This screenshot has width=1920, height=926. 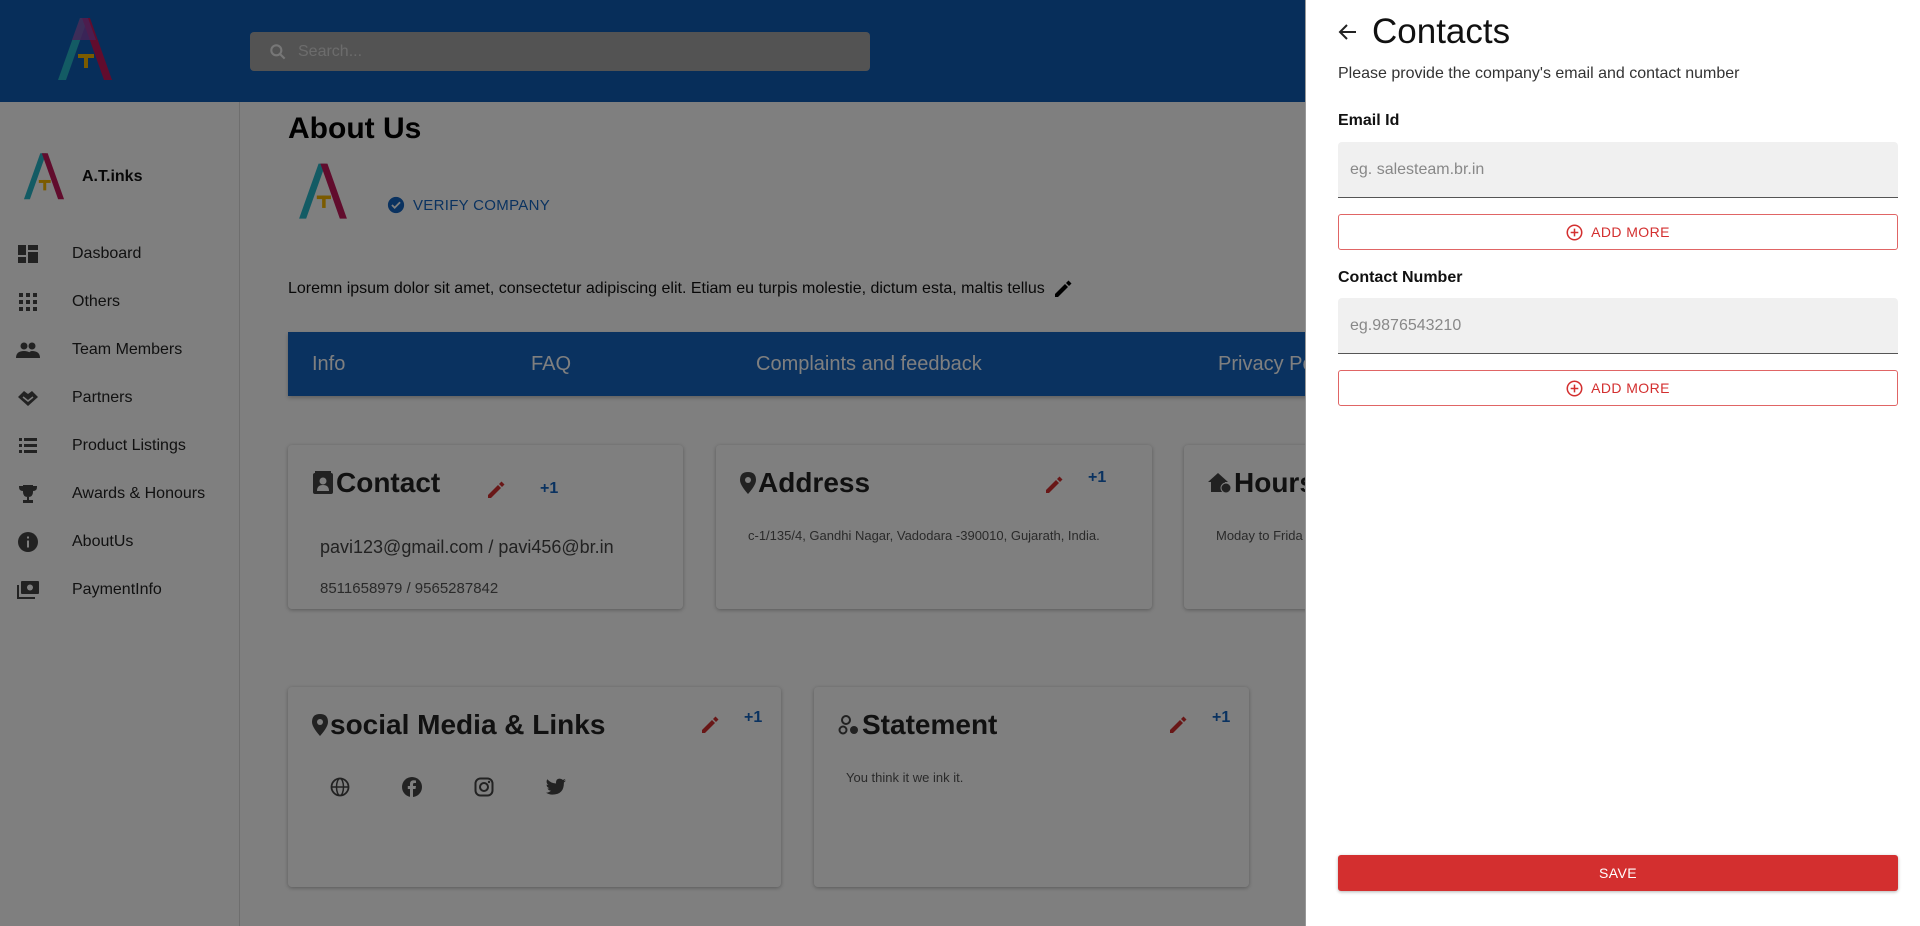 I want to click on contact-number-label: Contact Number, so click(x=1400, y=277).